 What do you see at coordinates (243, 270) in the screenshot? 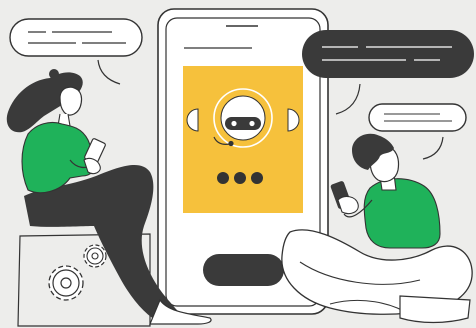
I see `phone-action-button` at bounding box center [243, 270].